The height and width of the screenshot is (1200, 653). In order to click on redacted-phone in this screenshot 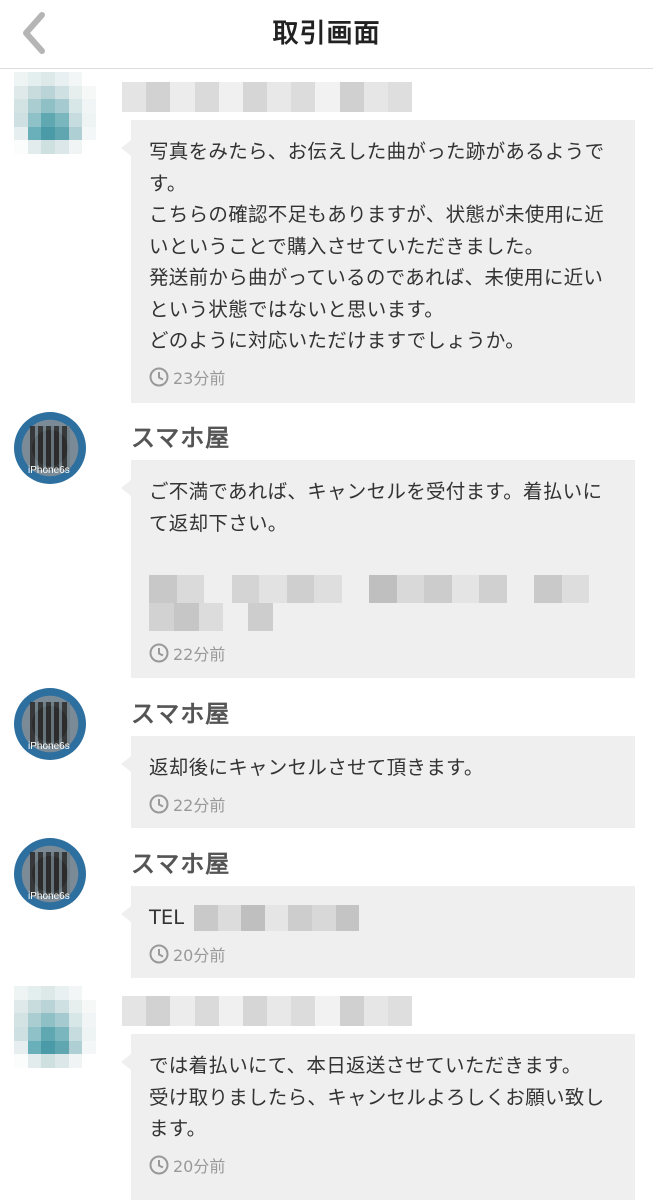, I will do `click(277, 917)`.